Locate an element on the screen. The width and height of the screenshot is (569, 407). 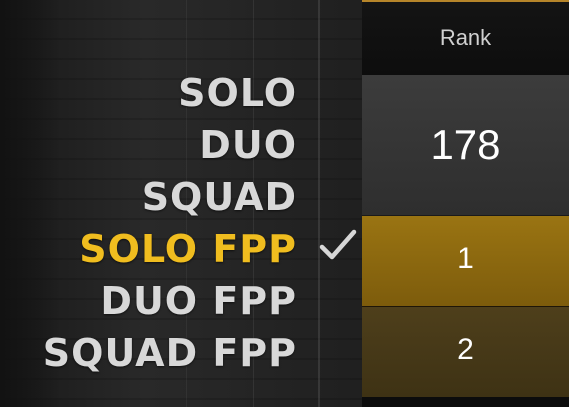
mode-item-squad: SQUAD is located at coordinates (170, 197).